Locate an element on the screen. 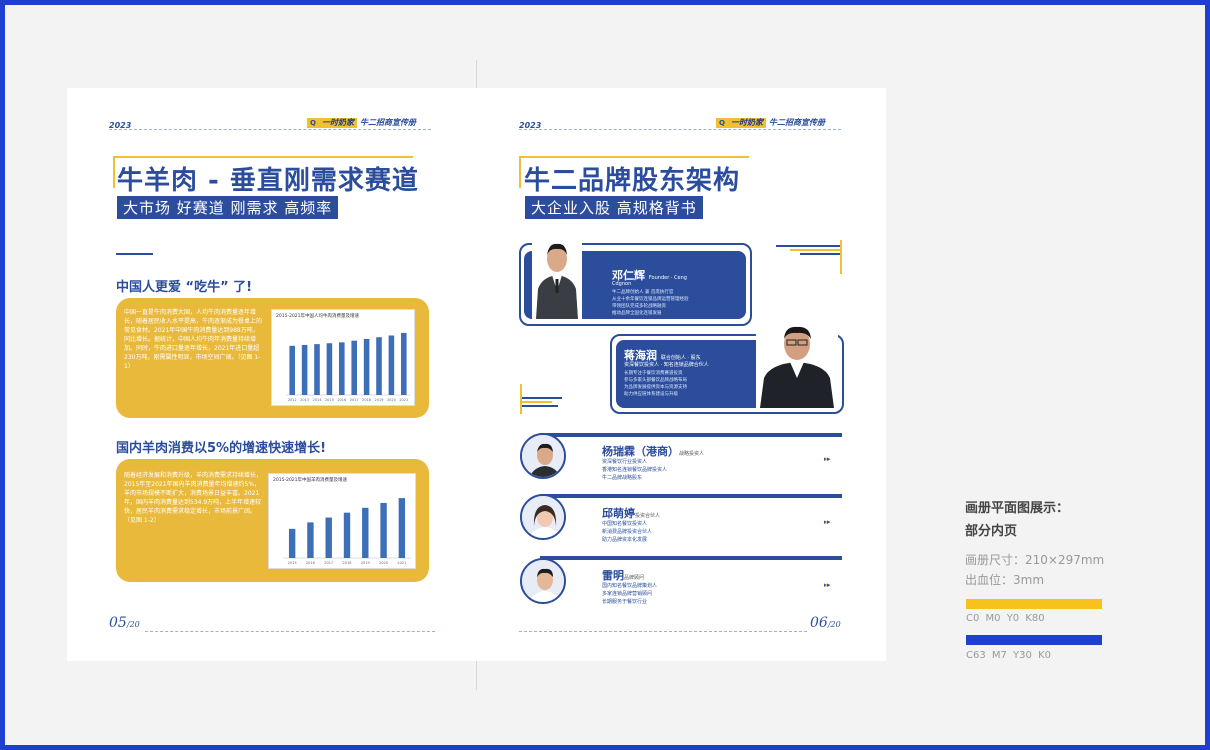 This screenshot has height=750, width=1210. row-name: 雷明品牌顾问 is located at coordinates (623, 575).